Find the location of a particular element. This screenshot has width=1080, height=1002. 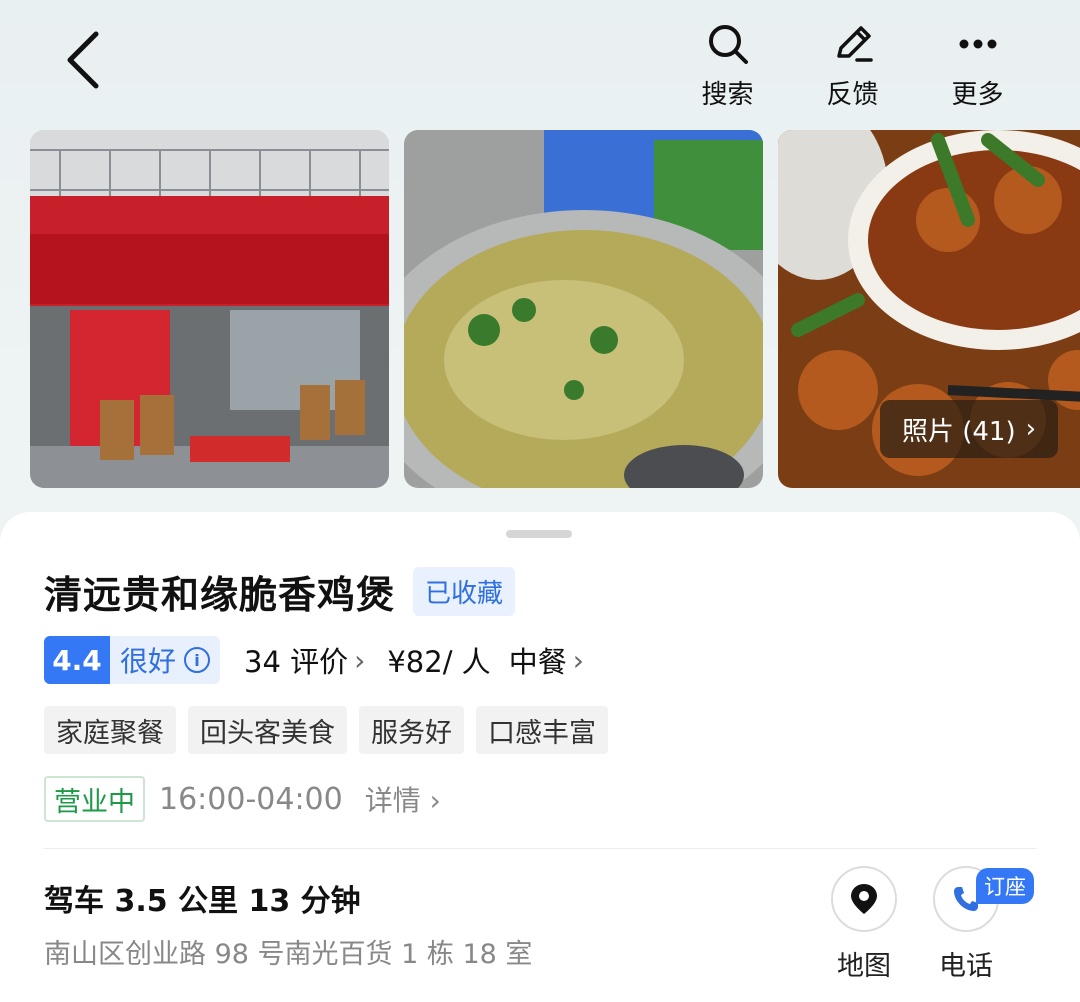

sheet-drag-handle is located at coordinates (539, 534).